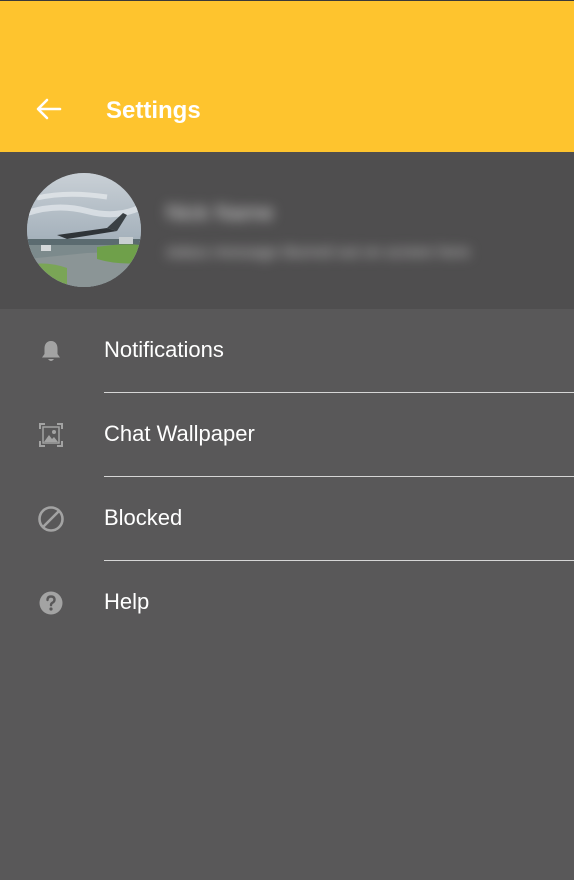 The image size is (574, 880). Describe the element at coordinates (179, 433) in the screenshot. I see `menu-item-label: Chat Wallpaper` at that location.